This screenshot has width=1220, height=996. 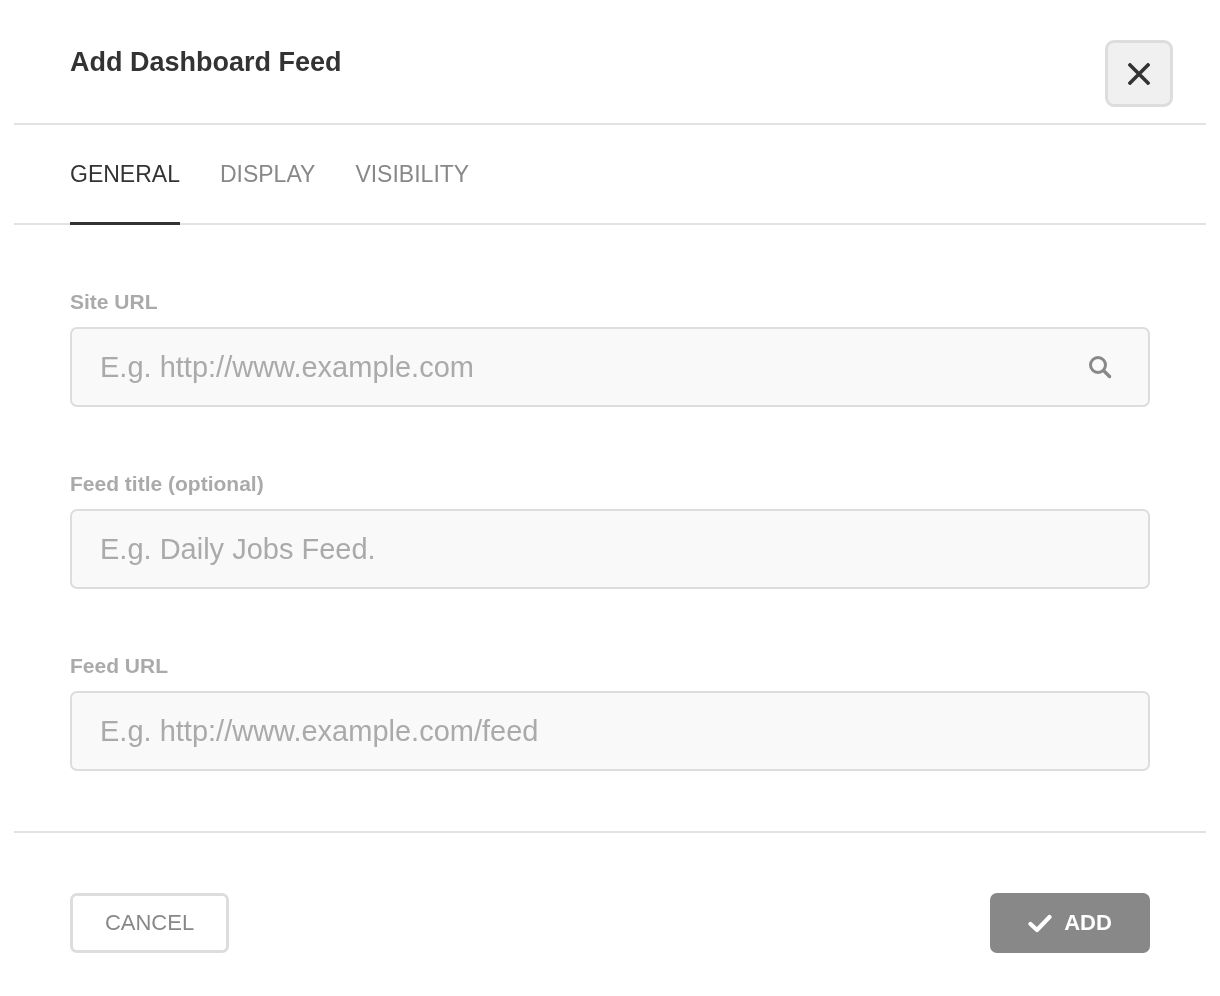 I want to click on tab: VISIBILITY, so click(x=412, y=175).